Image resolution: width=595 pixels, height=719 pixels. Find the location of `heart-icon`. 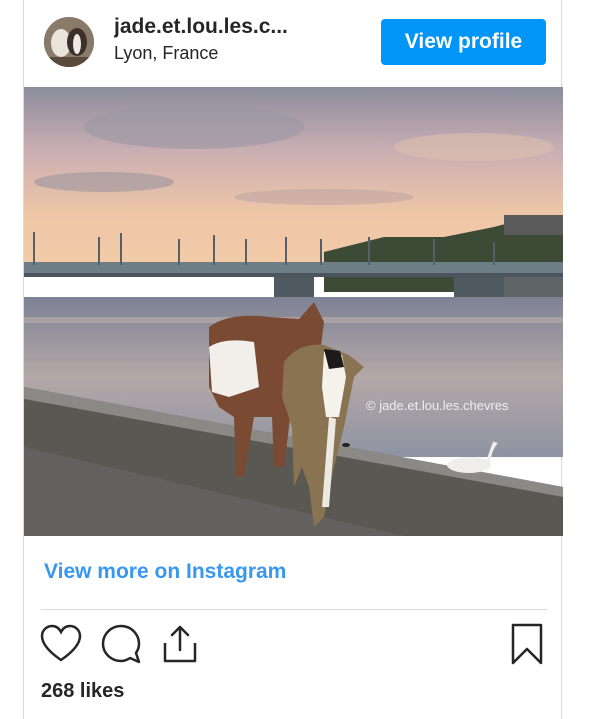

heart-icon is located at coordinates (61, 644).